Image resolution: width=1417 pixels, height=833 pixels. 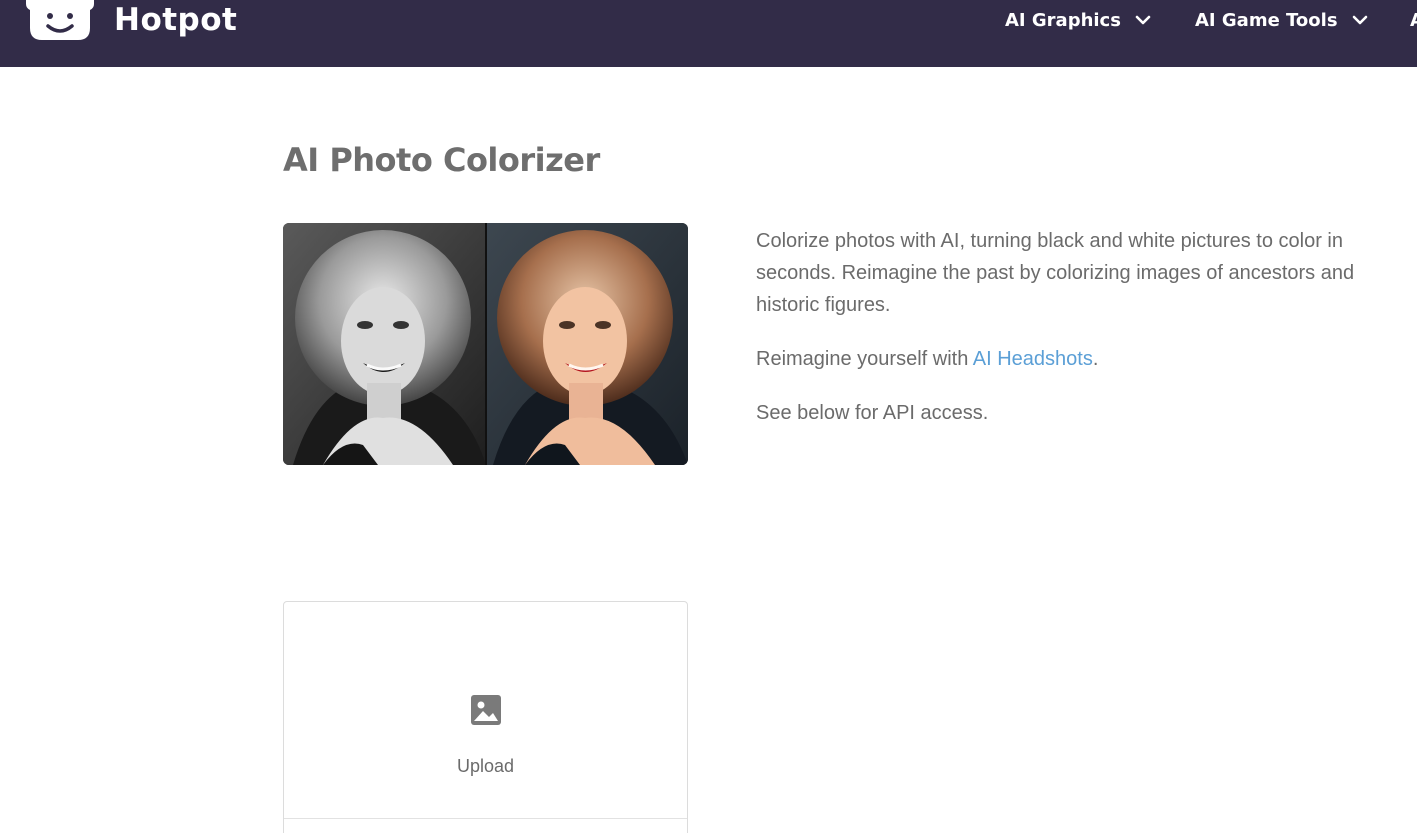 I want to click on upload-dropzone: Upload, so click(x=485, y=717).